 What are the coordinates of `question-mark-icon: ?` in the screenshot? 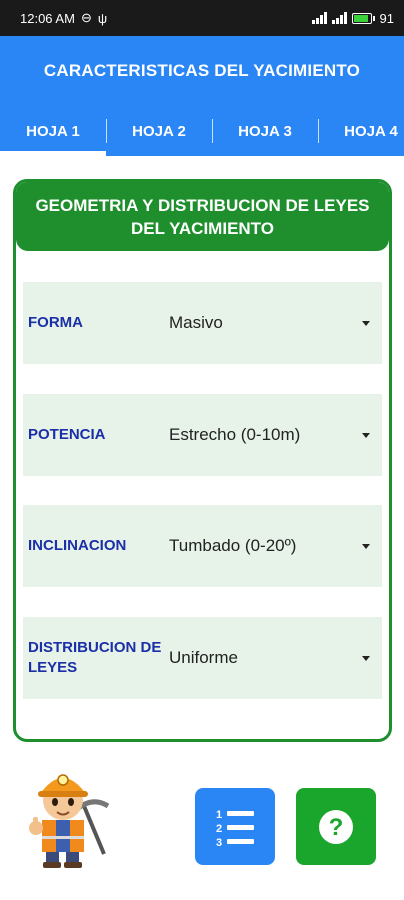 It's located at (336, 826).